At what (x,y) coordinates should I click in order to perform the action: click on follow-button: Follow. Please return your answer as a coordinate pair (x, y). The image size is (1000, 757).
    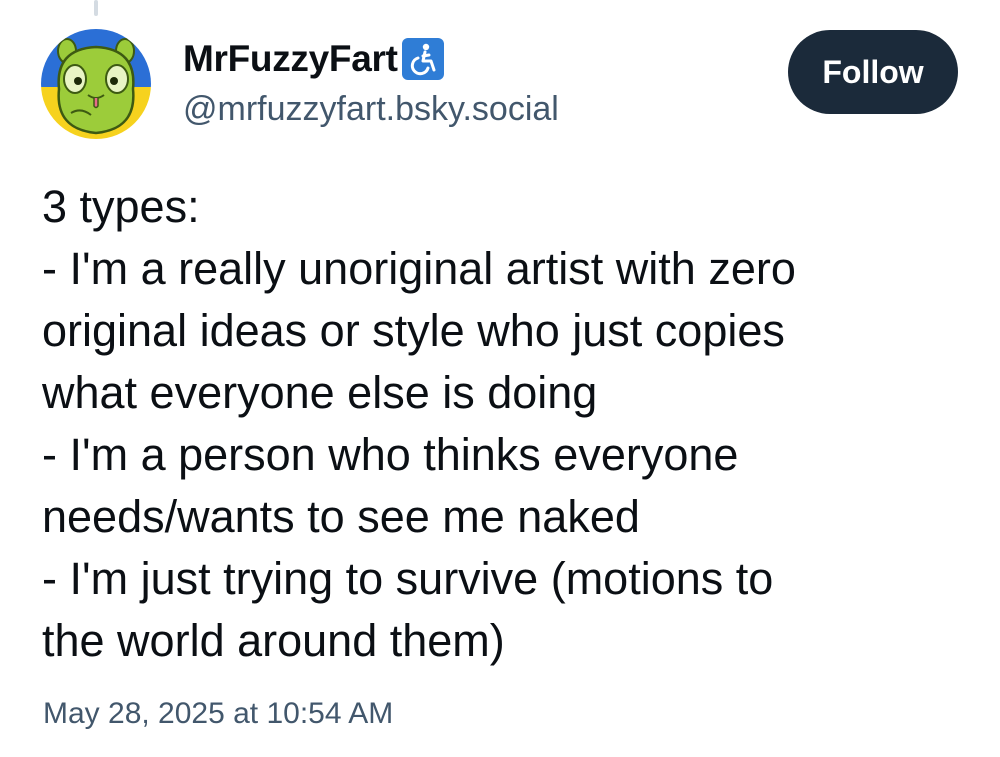
    Looking at the image, I should click on (873, 72).